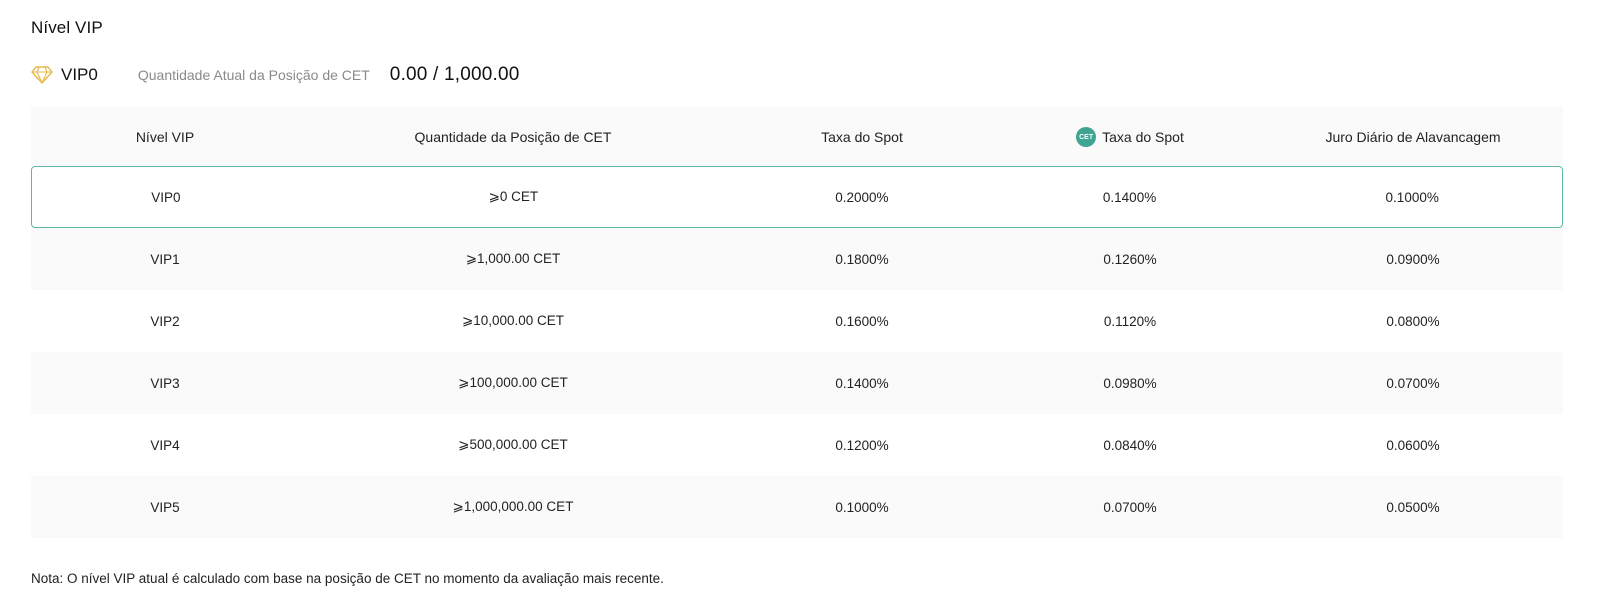 The width and height of the screenshot is (1600, 601). What do you see at coordinates (862, 445) in the screenshot?
I see `cell-spot-fee: 0.1200%` at bounding box center [862, 445].